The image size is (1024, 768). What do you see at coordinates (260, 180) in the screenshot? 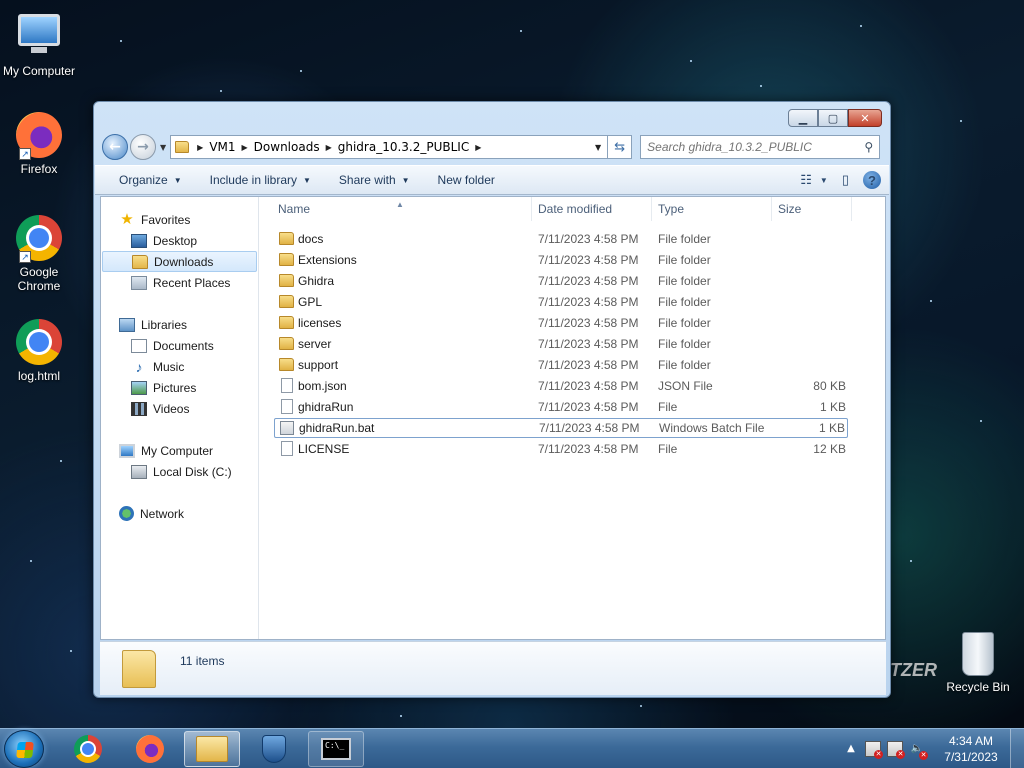
I see `include-in-library-menu: Include in library ▼` at bounding box center [260, 180].